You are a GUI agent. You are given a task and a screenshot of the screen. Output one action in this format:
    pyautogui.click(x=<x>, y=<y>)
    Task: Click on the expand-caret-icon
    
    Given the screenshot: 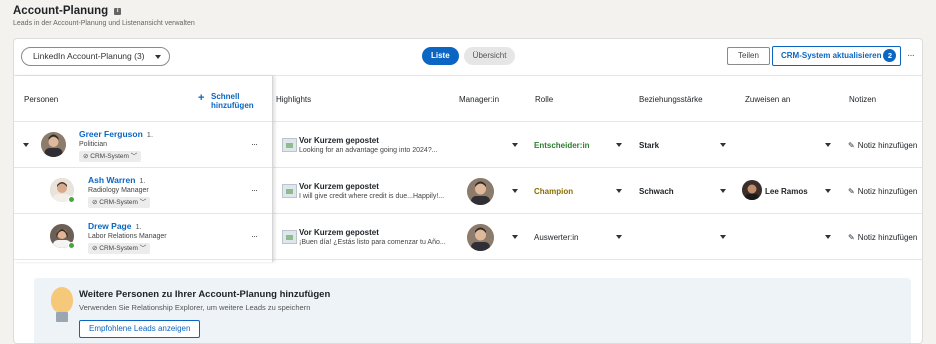 What is the action you would take?
    pyautogui.click(x=26, y=145)
    